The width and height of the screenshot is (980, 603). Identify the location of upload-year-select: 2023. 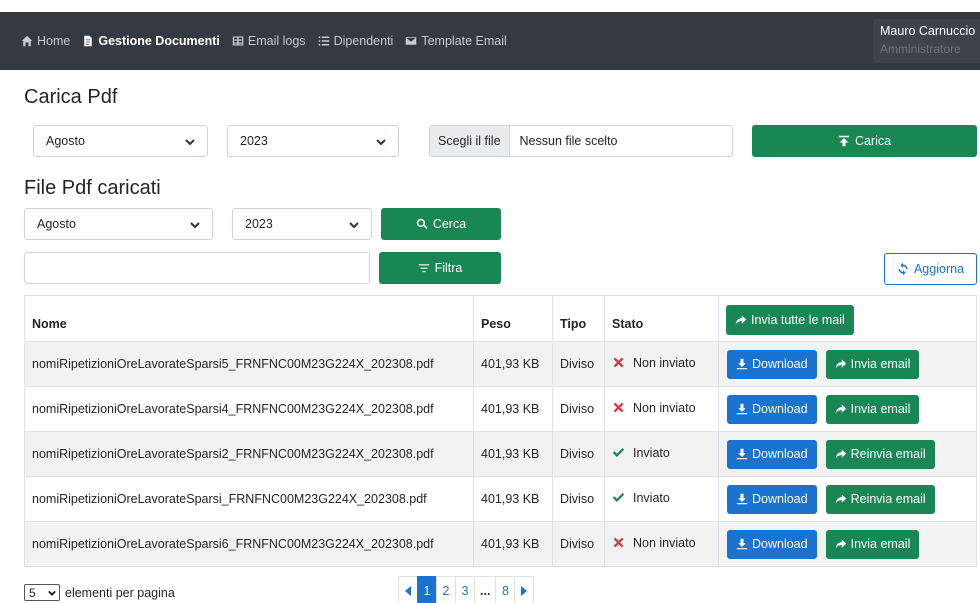
(313, 141).